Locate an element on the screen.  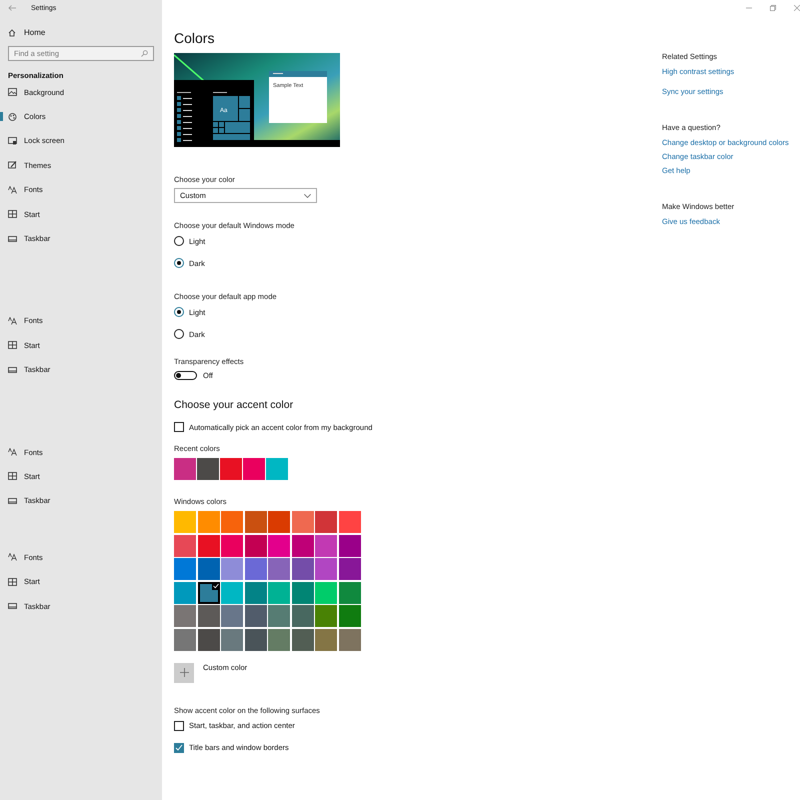
chevron-down-icon is located at coordinates (307, 196).